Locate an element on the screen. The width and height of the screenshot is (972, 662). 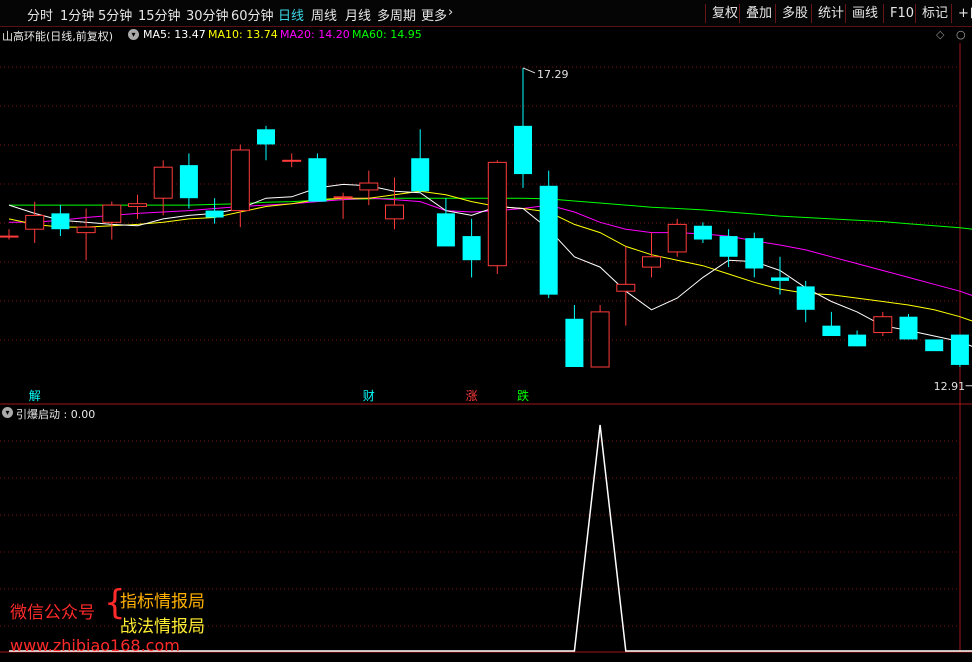
high-price-label: 17.29 is located at coordinates (553, 74).